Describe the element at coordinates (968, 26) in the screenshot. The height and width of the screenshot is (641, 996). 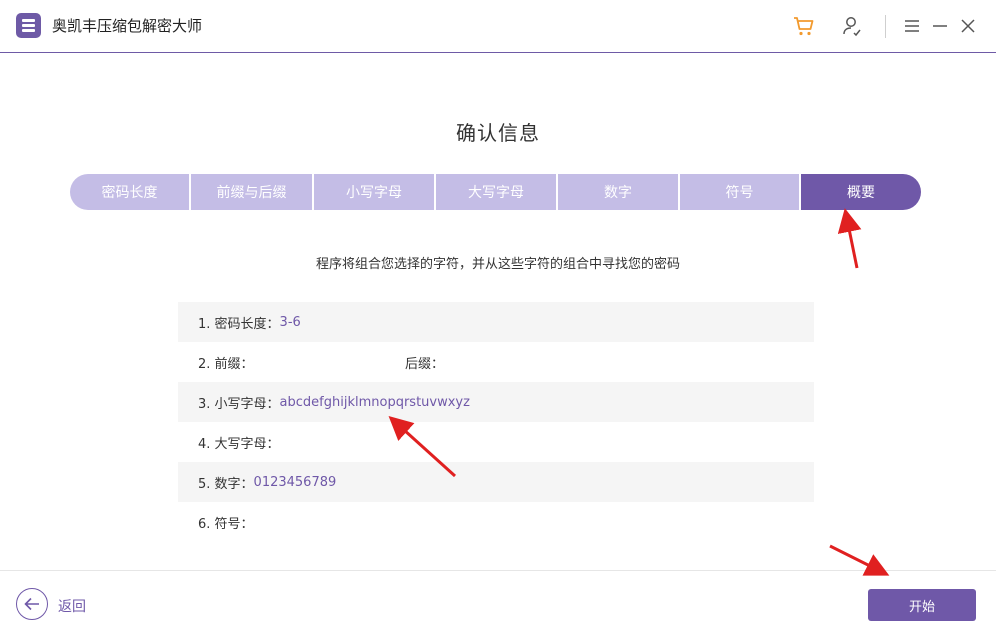
I see `close-icon` at that location.